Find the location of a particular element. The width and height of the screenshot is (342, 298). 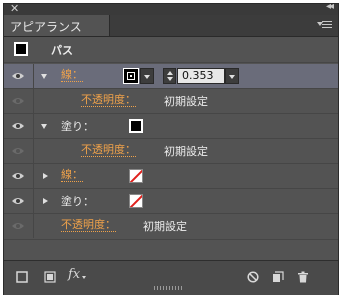

stroke-weight-dropdown is located at coordinates (232, 76).